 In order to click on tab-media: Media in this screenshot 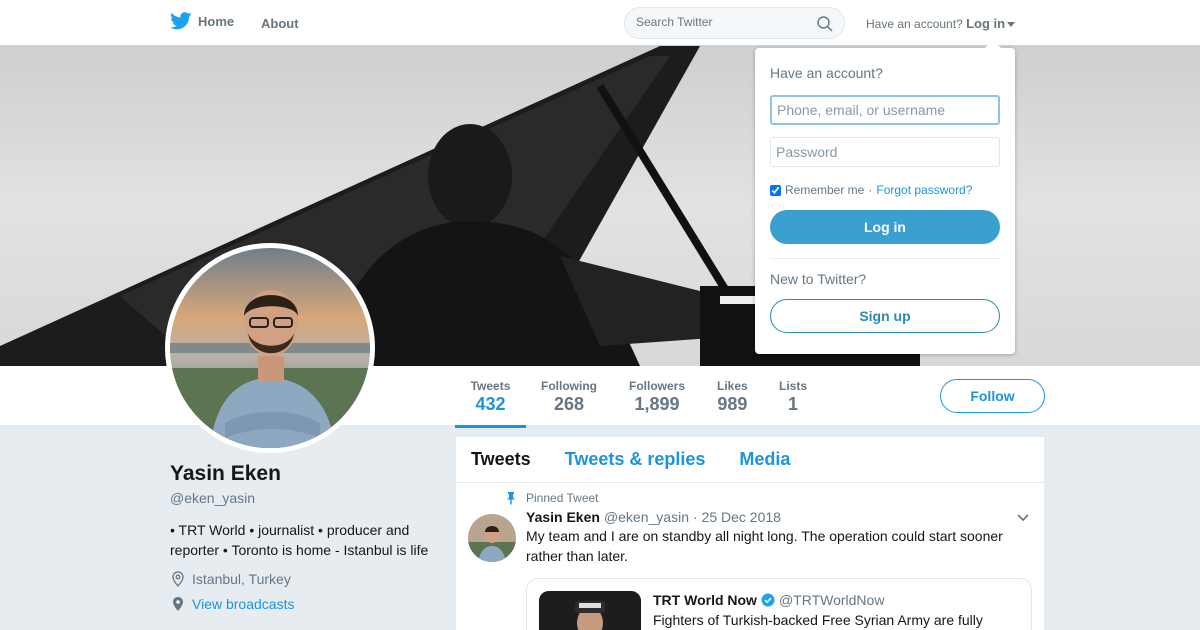, I will do `click(764, 459)`.